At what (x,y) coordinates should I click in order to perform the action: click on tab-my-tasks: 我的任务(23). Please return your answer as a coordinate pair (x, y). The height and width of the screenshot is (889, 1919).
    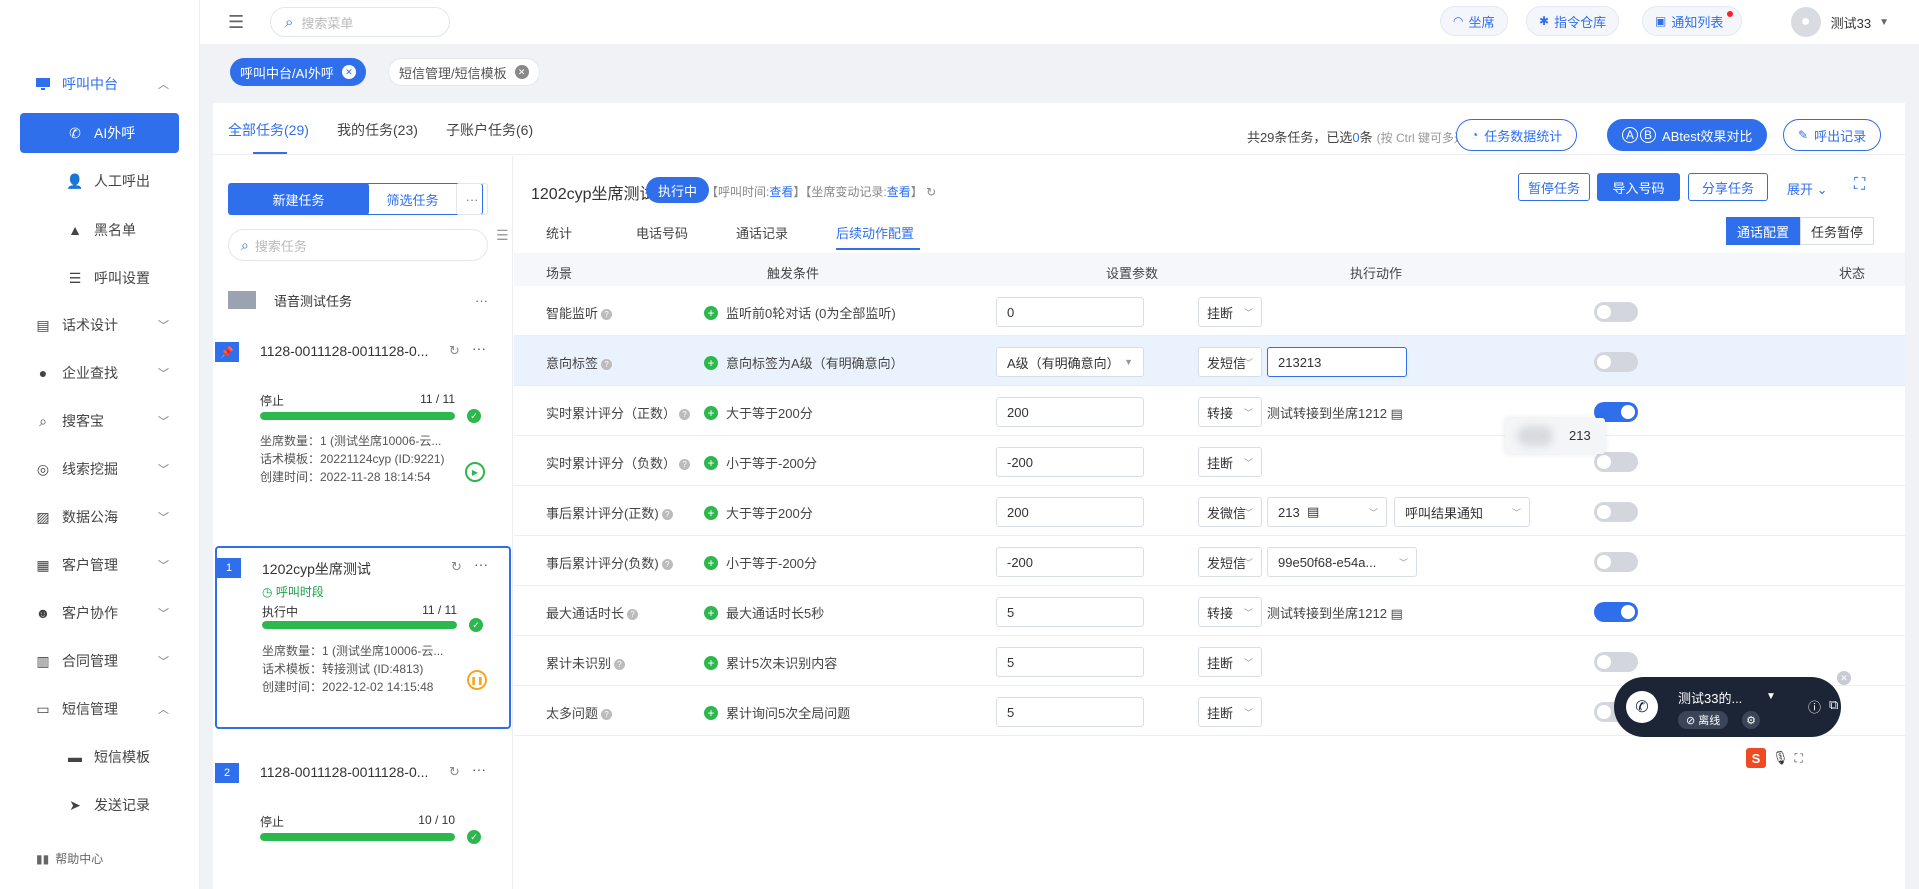
    Looking at the image, I should click on (377, 130).